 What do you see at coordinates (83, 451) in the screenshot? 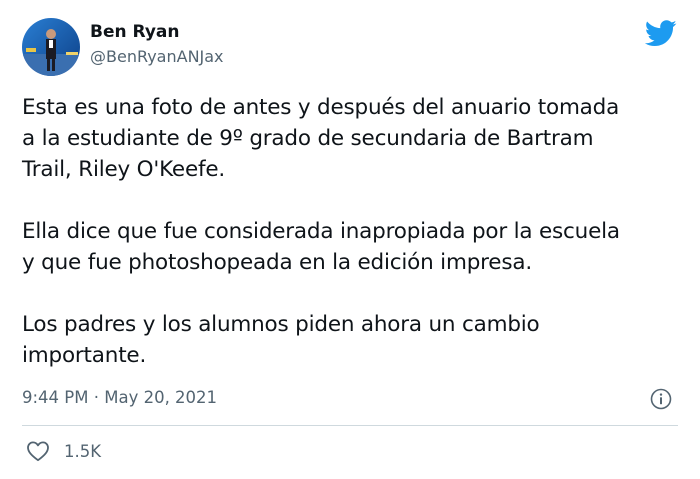
I see `like-count: 1.5K` at bounding box center [83, 451].